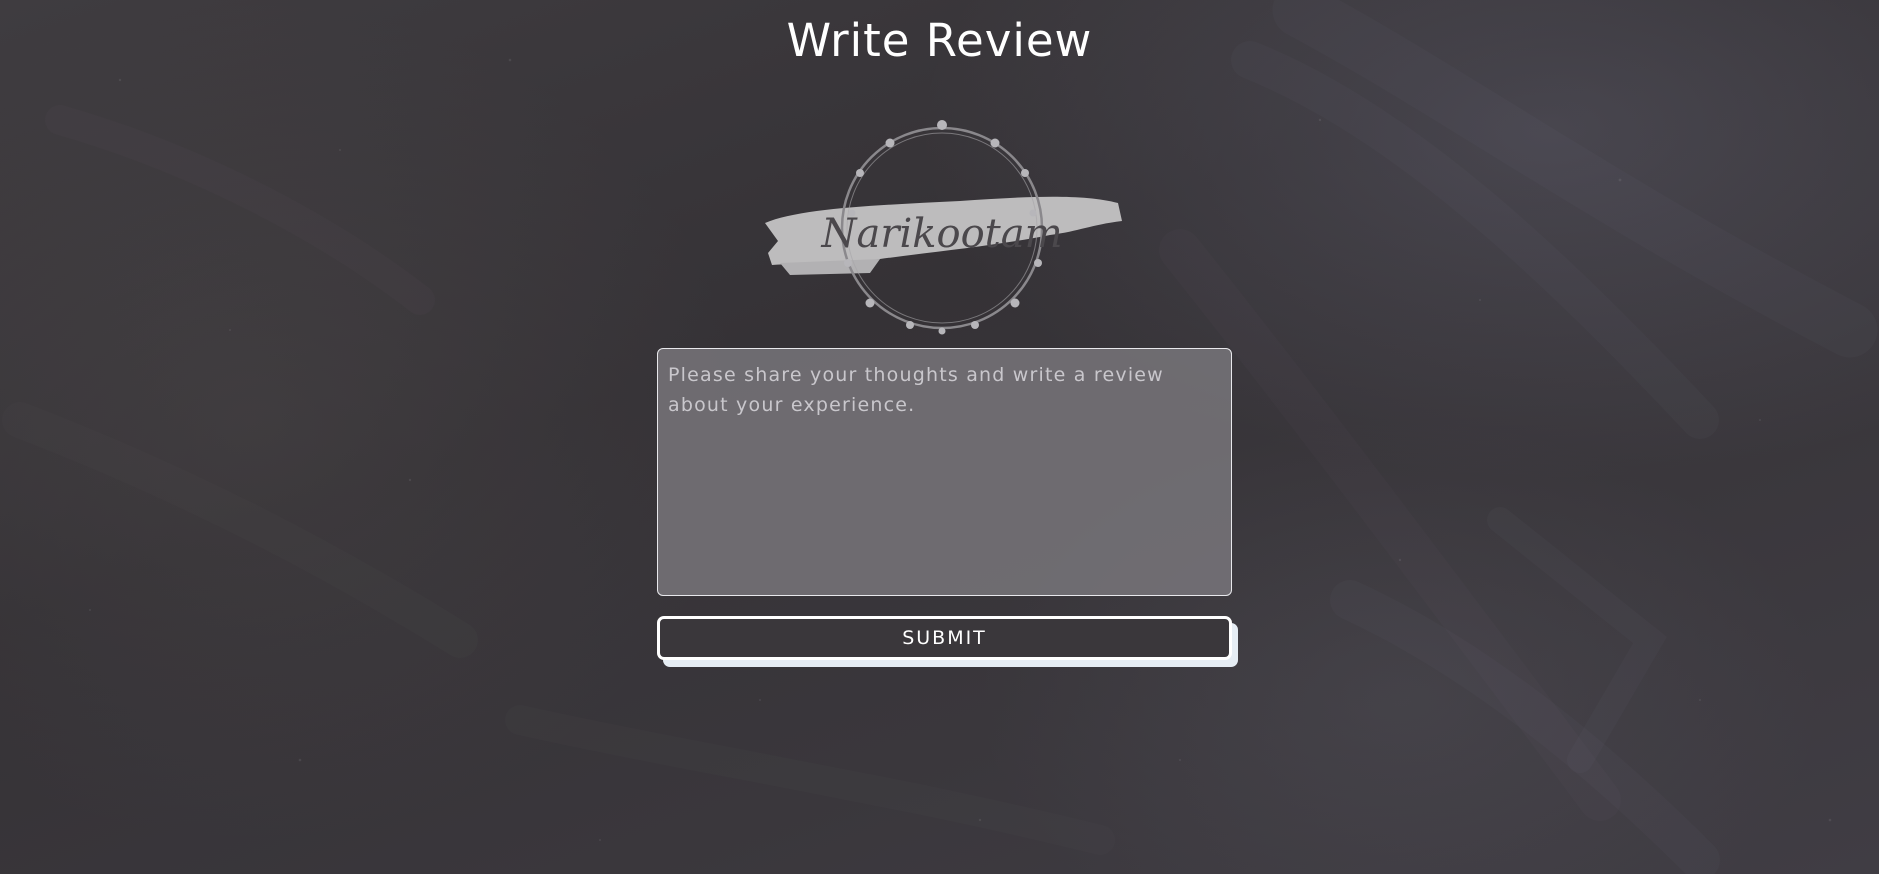 Image resolution: width=1879 pixels, height=874 pixels. What do you see at coordinates (944, 638) in the screenshot?
I see `submit-button: SUBMIT` at bounding box center [944, 638].